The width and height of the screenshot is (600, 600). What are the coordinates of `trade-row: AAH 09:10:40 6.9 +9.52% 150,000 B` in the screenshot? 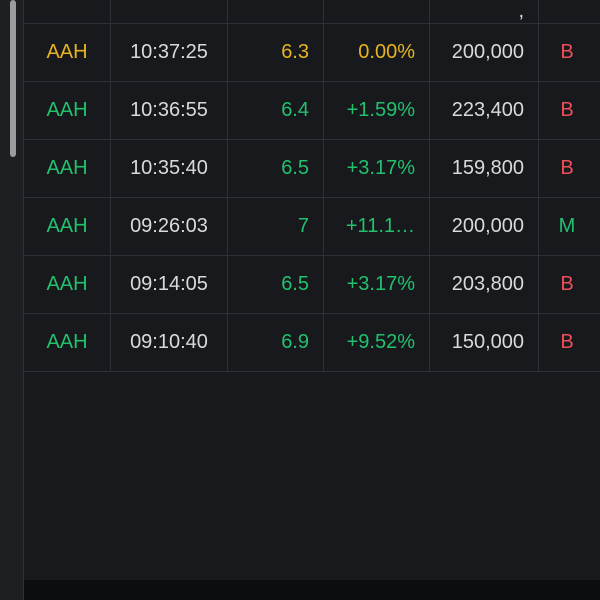 It's located at (312, 342).